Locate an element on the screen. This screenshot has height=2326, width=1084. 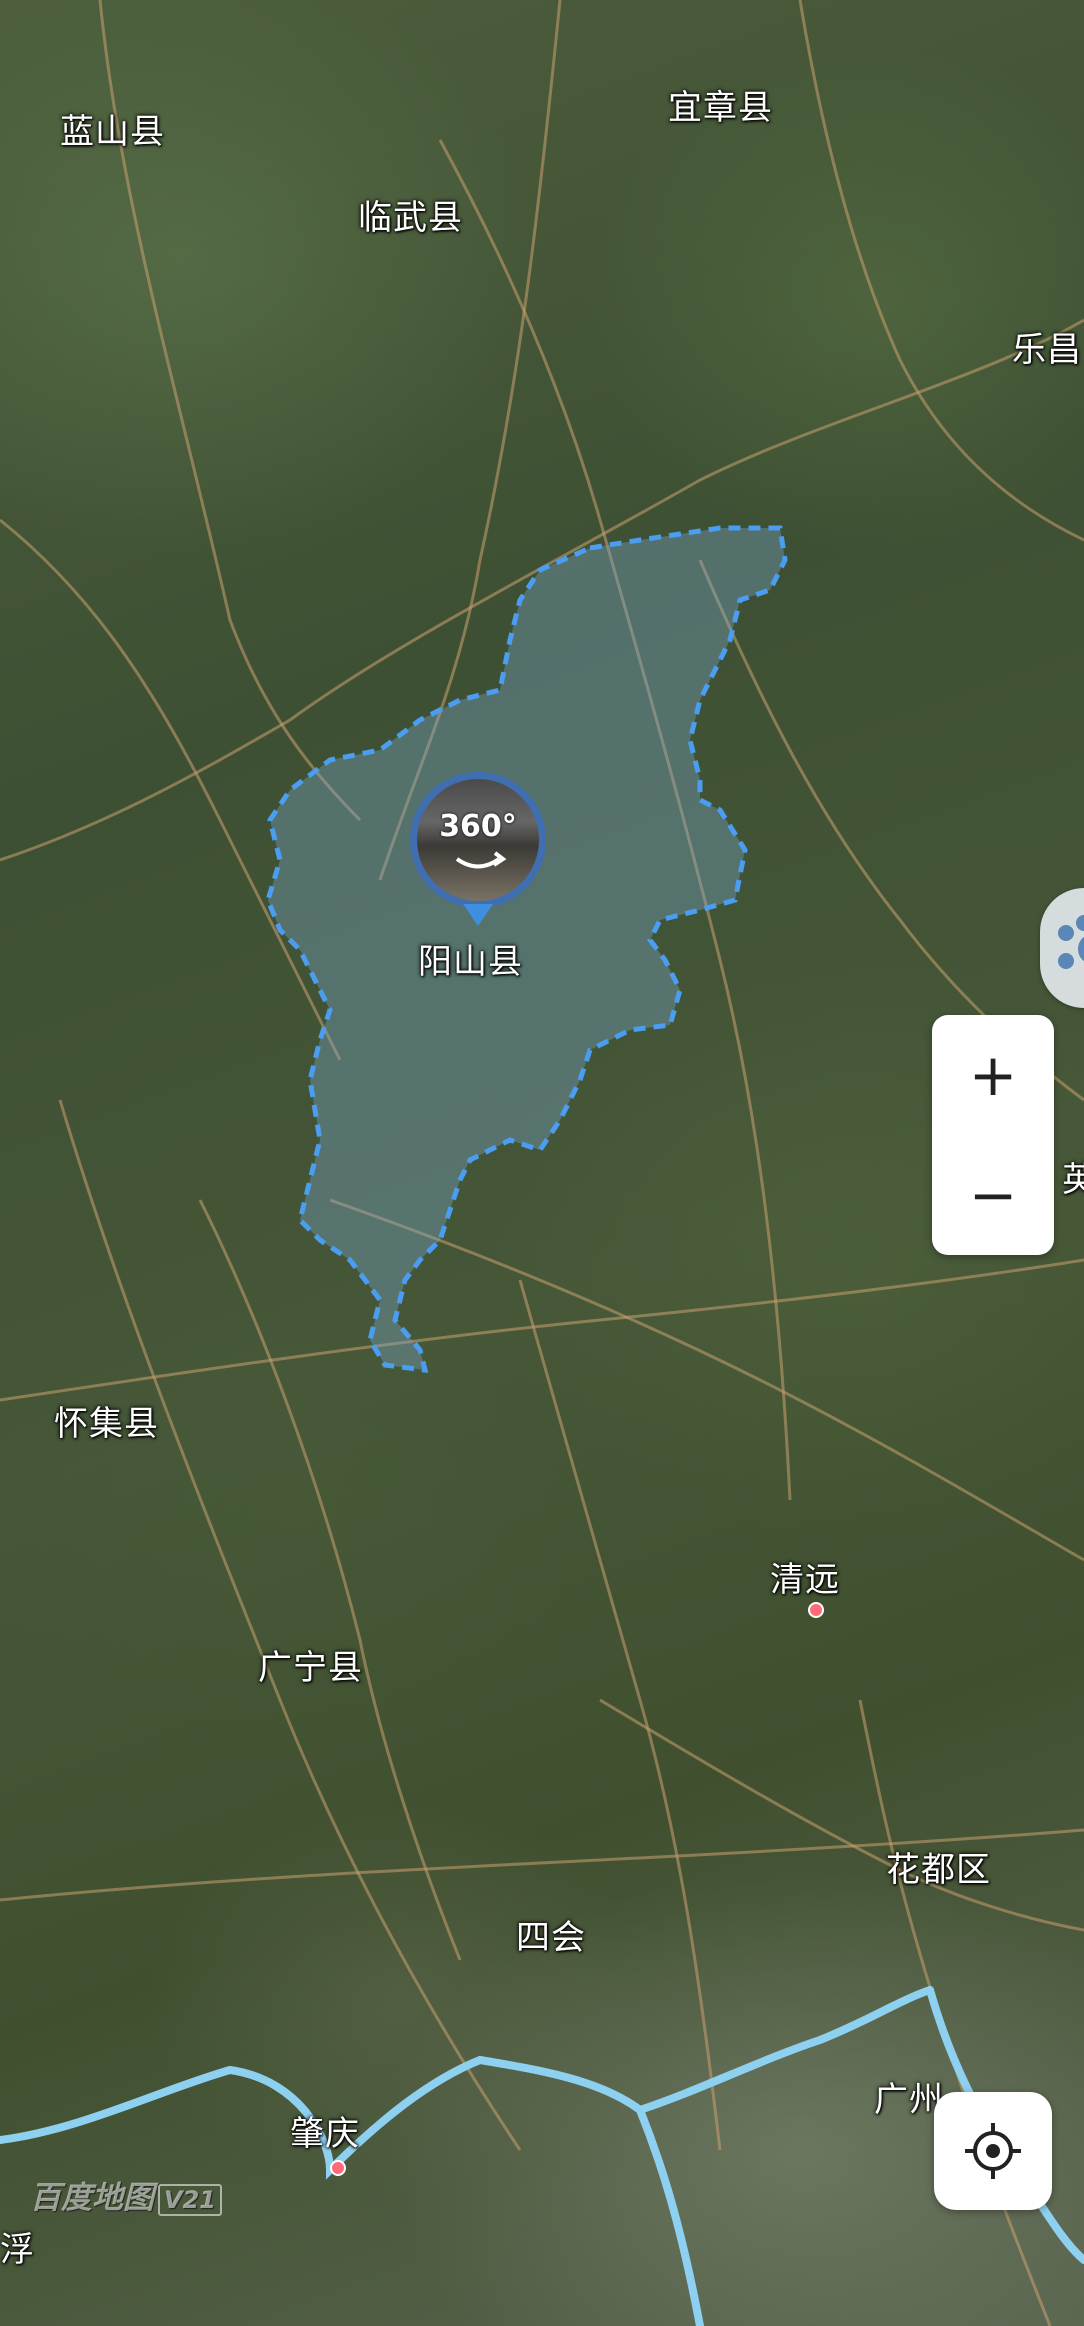
place-label-yizhang: 宜章县 is located at coordinates (720, 104).